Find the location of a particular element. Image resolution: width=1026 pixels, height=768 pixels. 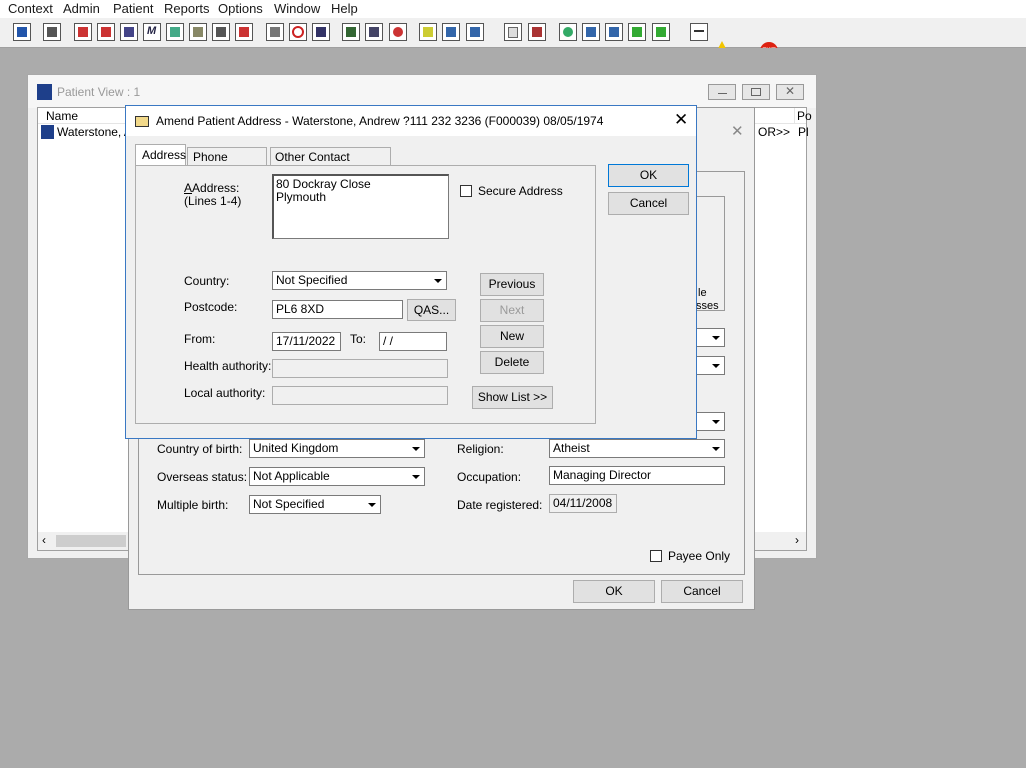

row-more: OR>> is located at coordinates (774, 132).